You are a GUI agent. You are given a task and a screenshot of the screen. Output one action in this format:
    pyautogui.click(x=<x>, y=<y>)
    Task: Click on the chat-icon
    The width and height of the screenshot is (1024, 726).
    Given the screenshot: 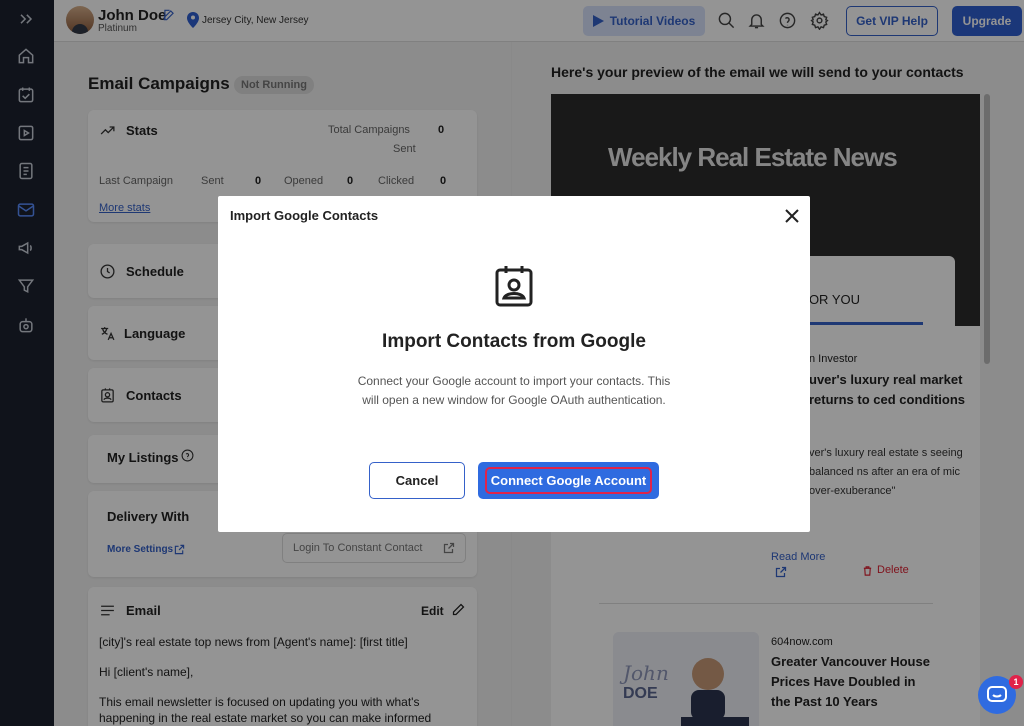 What is the action you would take?
    pyautogui.click(x=997, y=694)
    